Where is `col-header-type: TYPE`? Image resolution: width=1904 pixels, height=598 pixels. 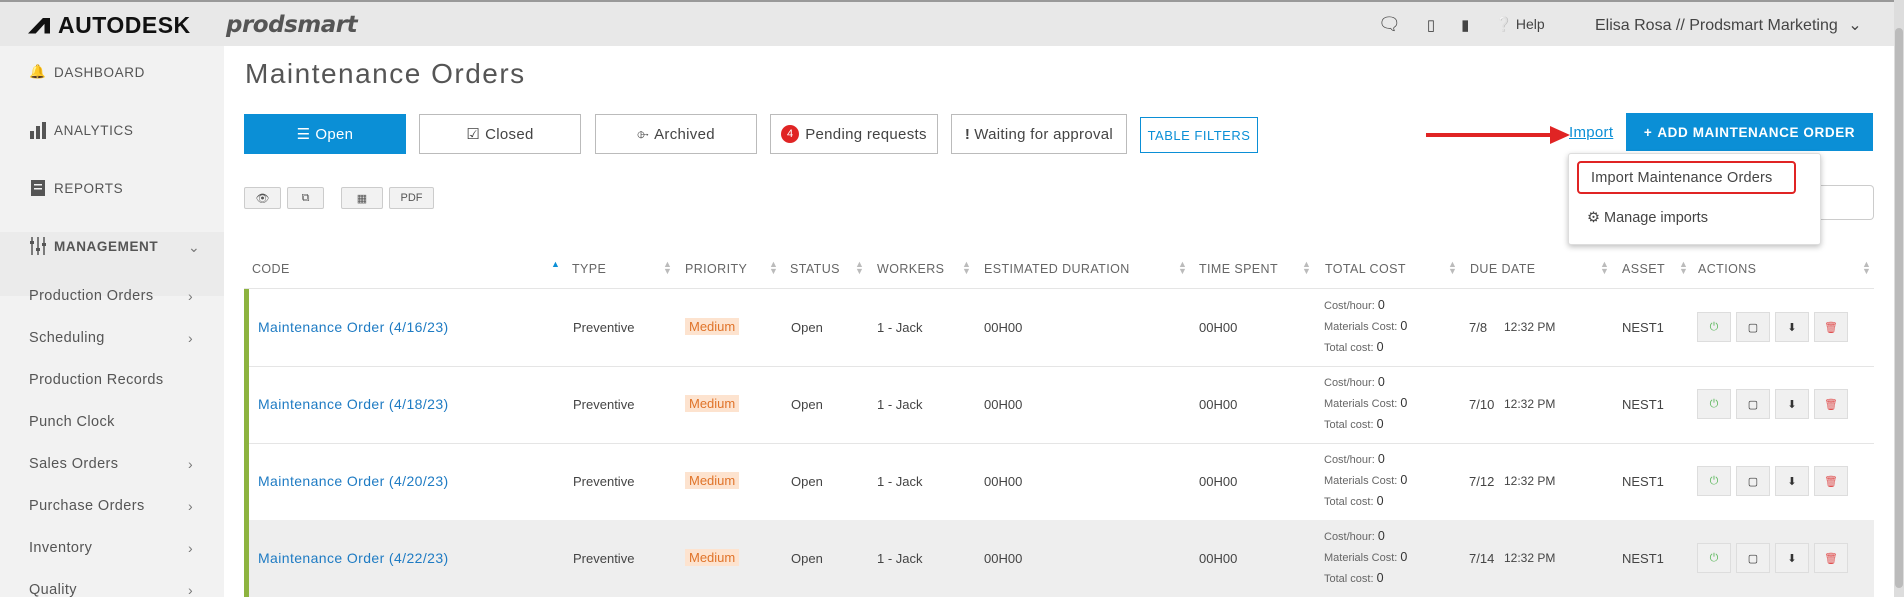
col-header-type: TYPE is located at coordinates (589, 269).